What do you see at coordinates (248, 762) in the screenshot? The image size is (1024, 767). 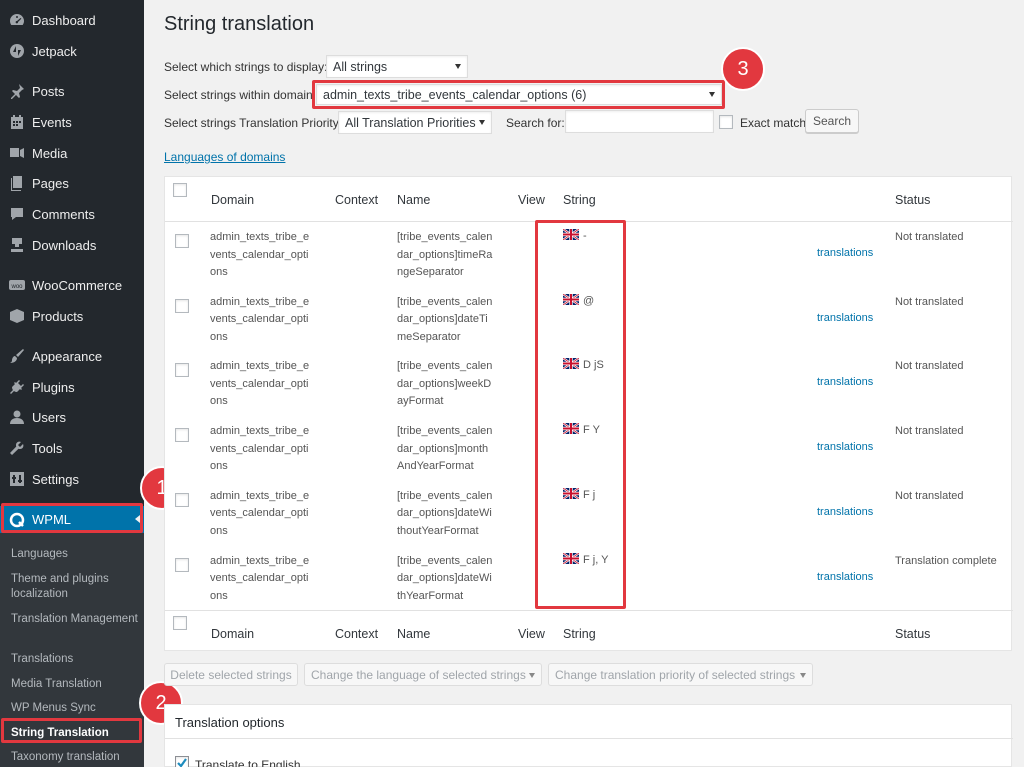 I see `translate-to-english-label: Translate to English` at bounding box center [248, 762].